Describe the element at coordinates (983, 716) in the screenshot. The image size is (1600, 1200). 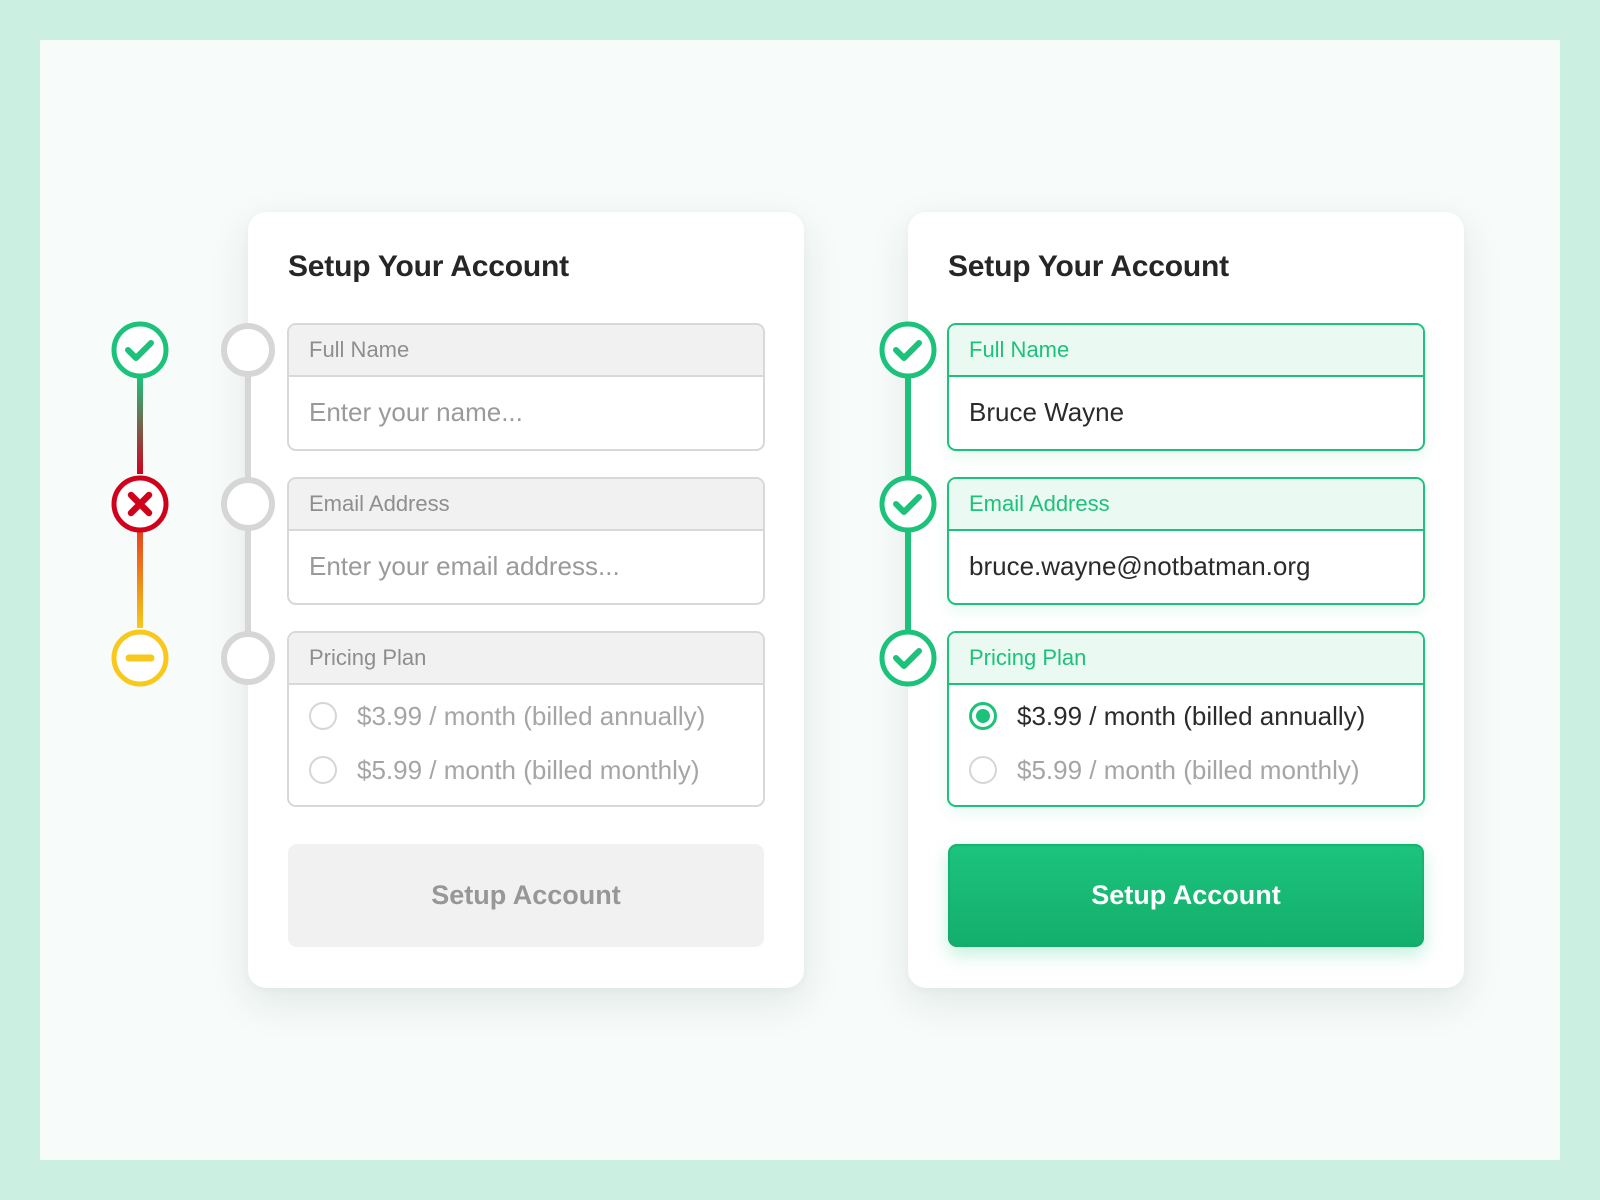
I see `radio-button-checked` at that location.